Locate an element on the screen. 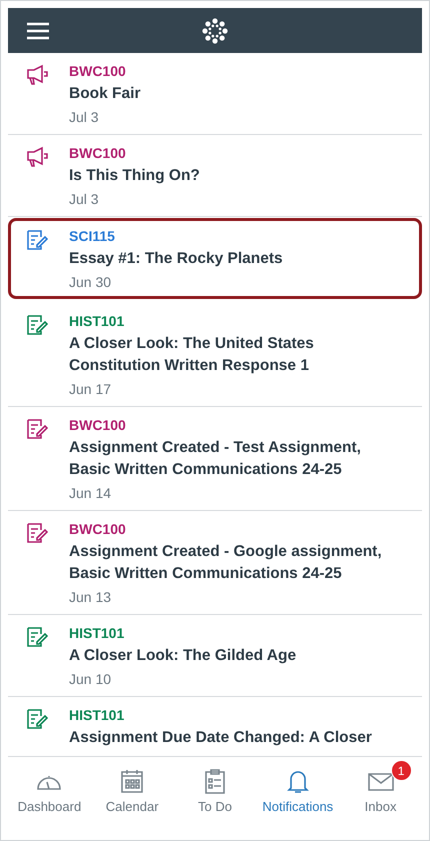  tab-bar-item: Dashboard is located at coordinates (49, 799).